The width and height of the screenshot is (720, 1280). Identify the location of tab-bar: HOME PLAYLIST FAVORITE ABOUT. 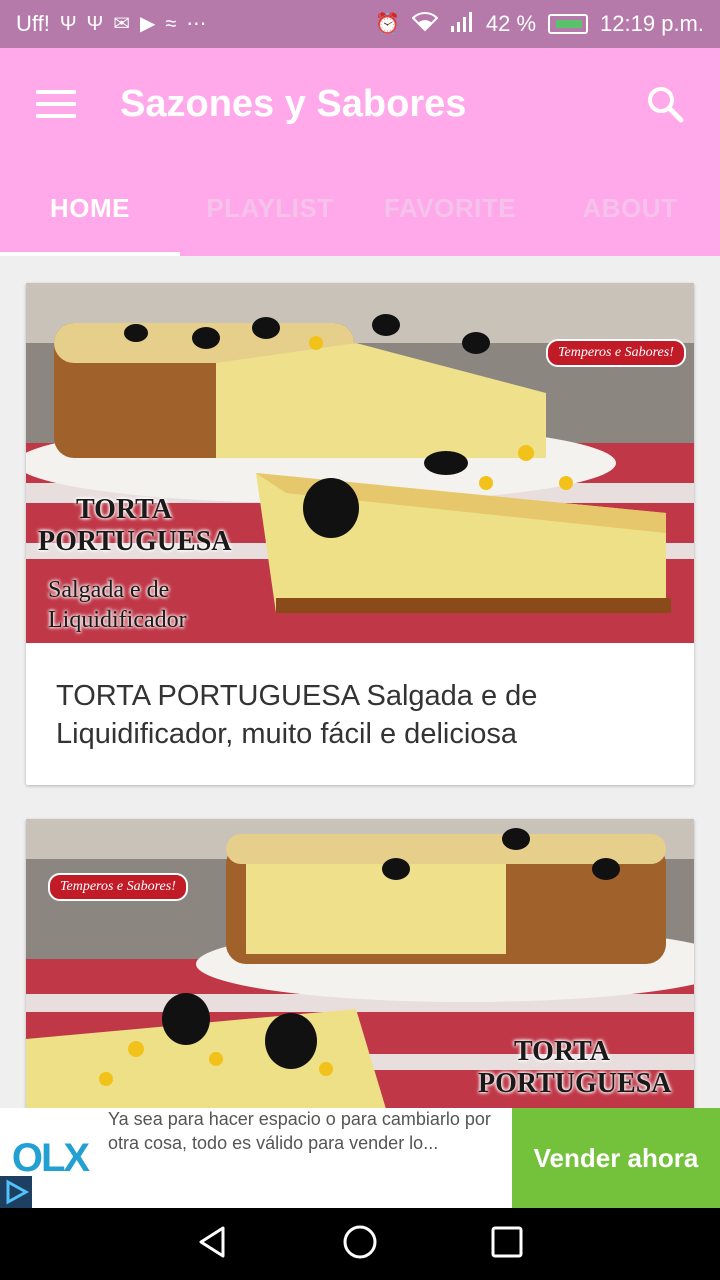
(360, 208).